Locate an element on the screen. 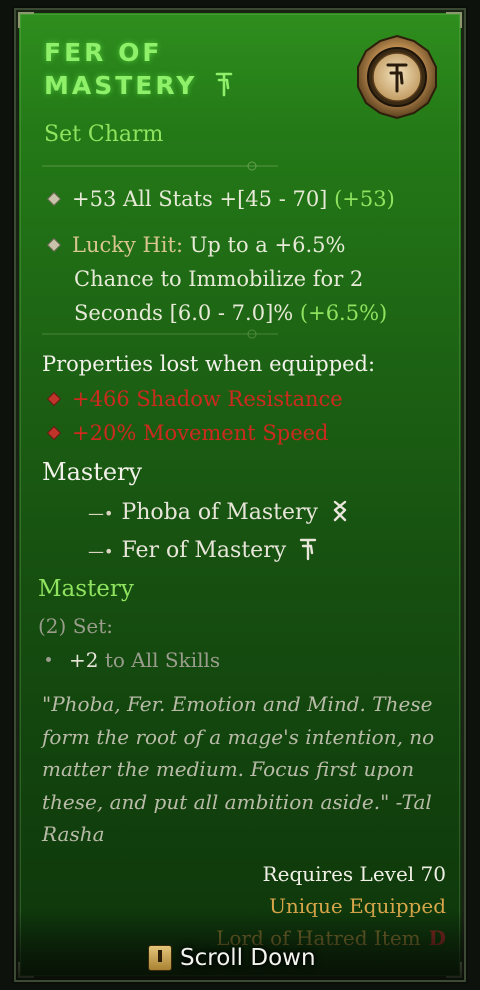 This screenshot has width=480, height=990. set-heading: Mastery is located at coordinates (92, 472).